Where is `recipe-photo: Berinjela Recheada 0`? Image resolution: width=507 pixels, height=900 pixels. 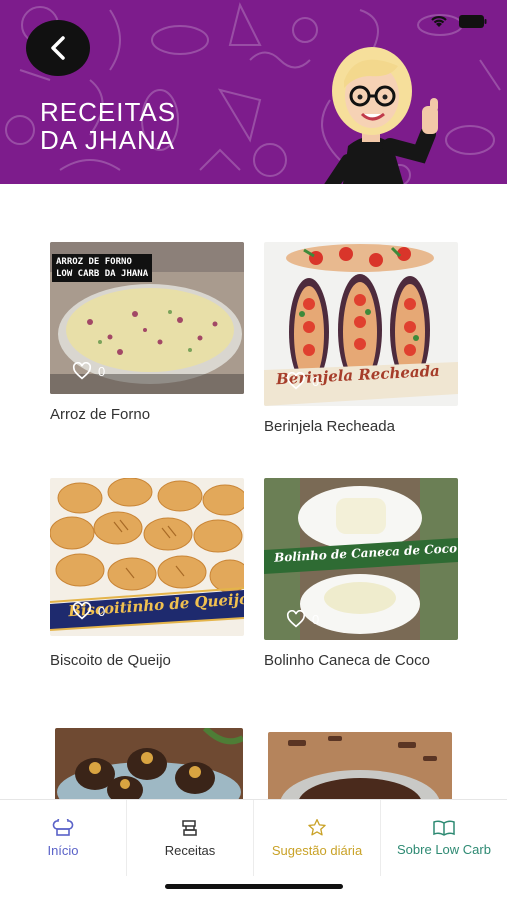
recipe-photo: Berinjela Recheada 0 is located at coordinates (361, 324).